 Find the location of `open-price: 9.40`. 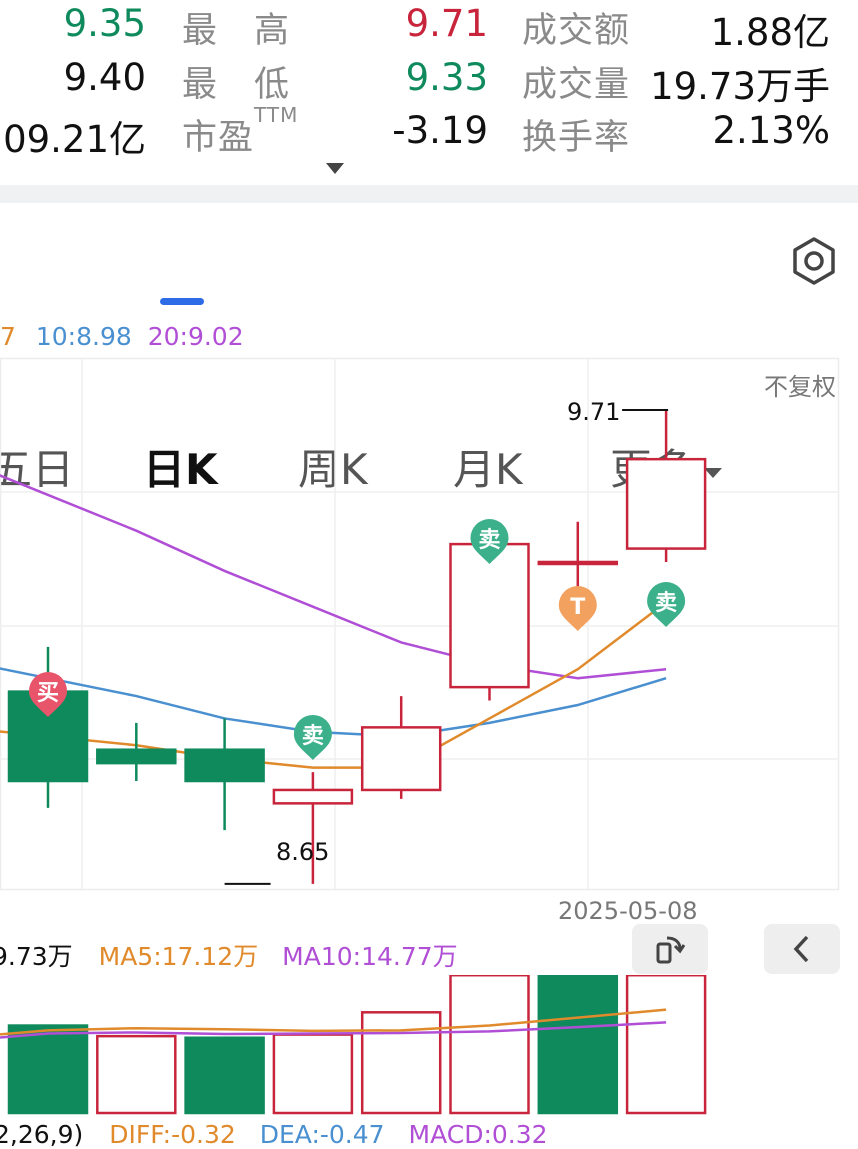

open-price: 9.40 is located at coordinates (104, 77).